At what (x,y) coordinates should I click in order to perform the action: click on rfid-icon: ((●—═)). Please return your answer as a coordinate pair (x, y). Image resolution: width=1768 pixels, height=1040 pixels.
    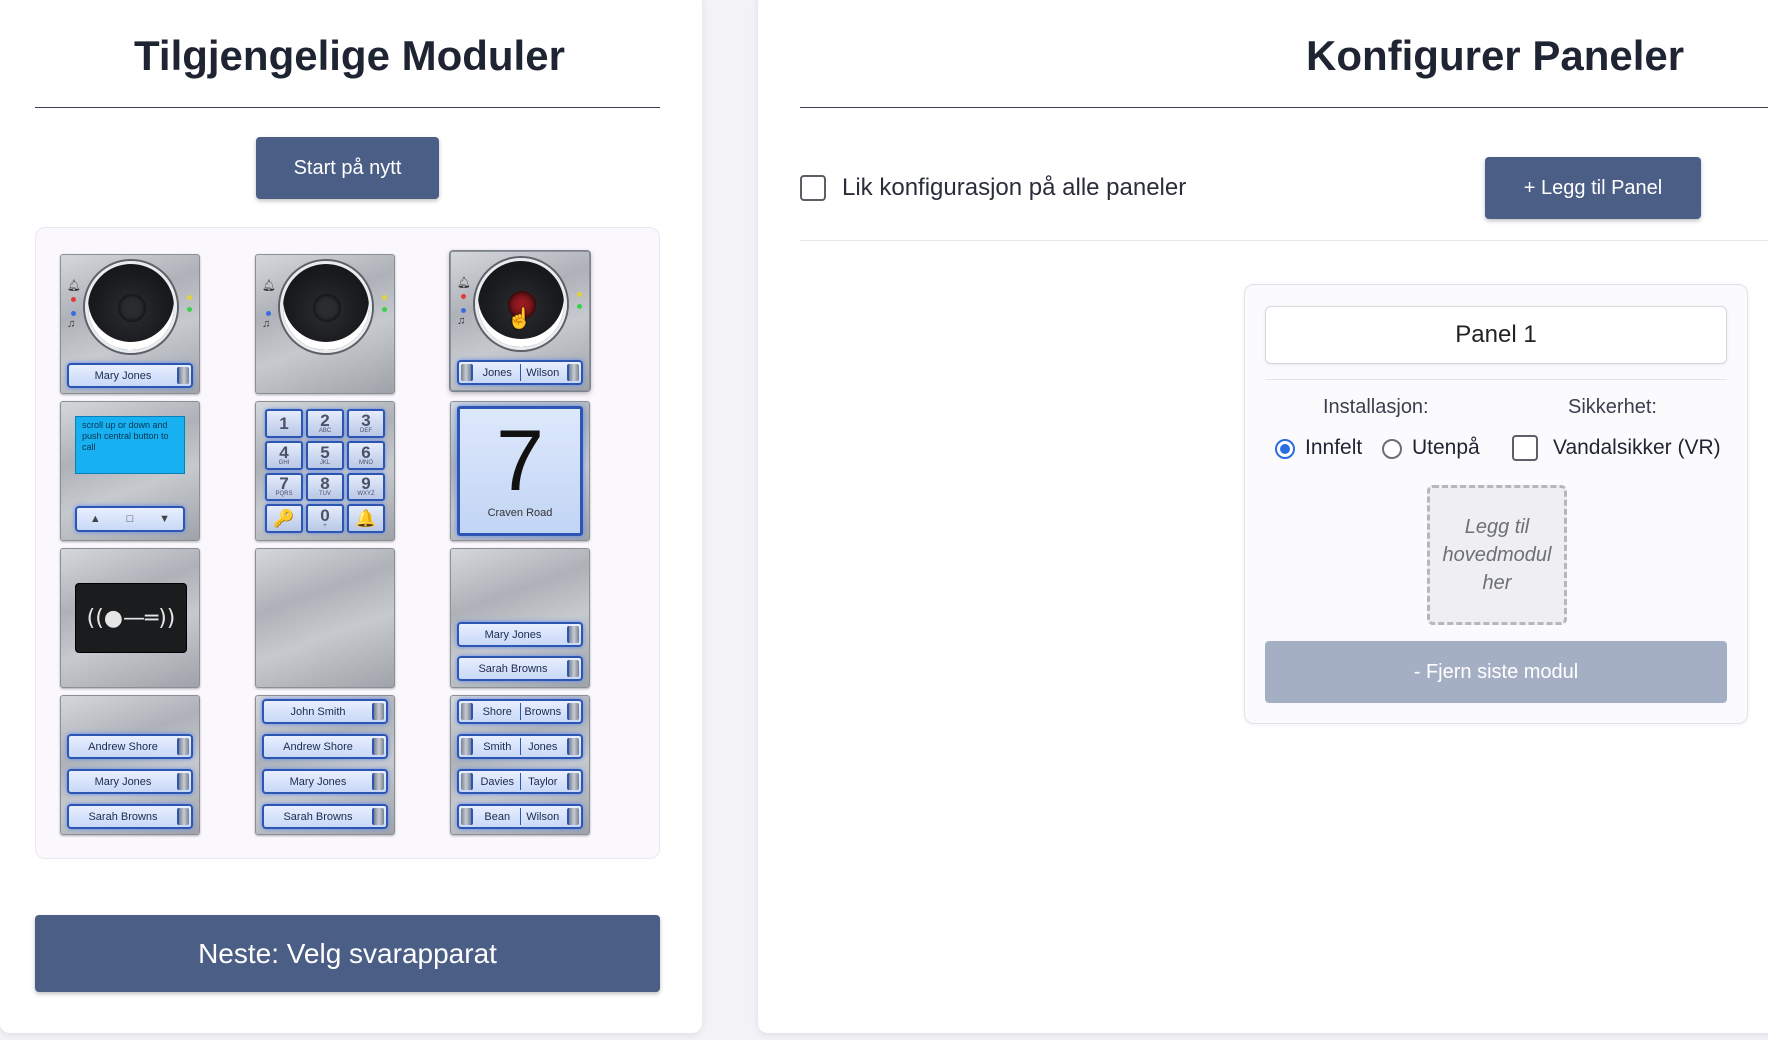
    Looking at the image, I should click on (131, 618).